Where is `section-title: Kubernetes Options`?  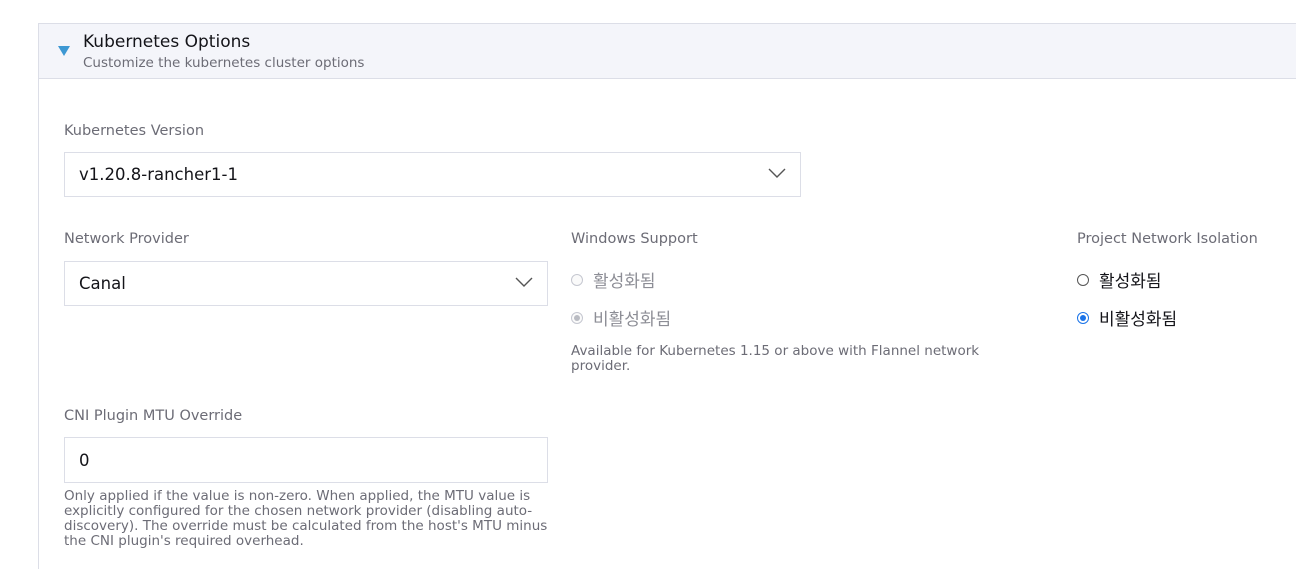 section-title: Kubernetes Options is located at coordinates (167, 42).